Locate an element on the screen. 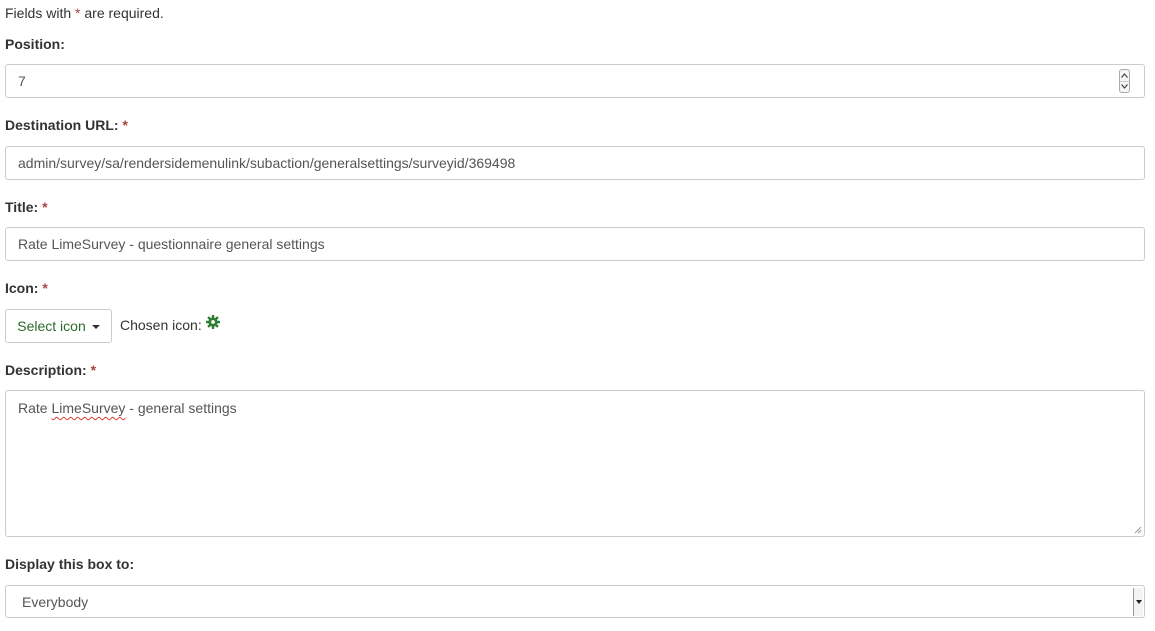 Image resolution: width=1155 pixels, height=631 pixels. select-icon-button: Select icon is located at coordinates (58, 326).